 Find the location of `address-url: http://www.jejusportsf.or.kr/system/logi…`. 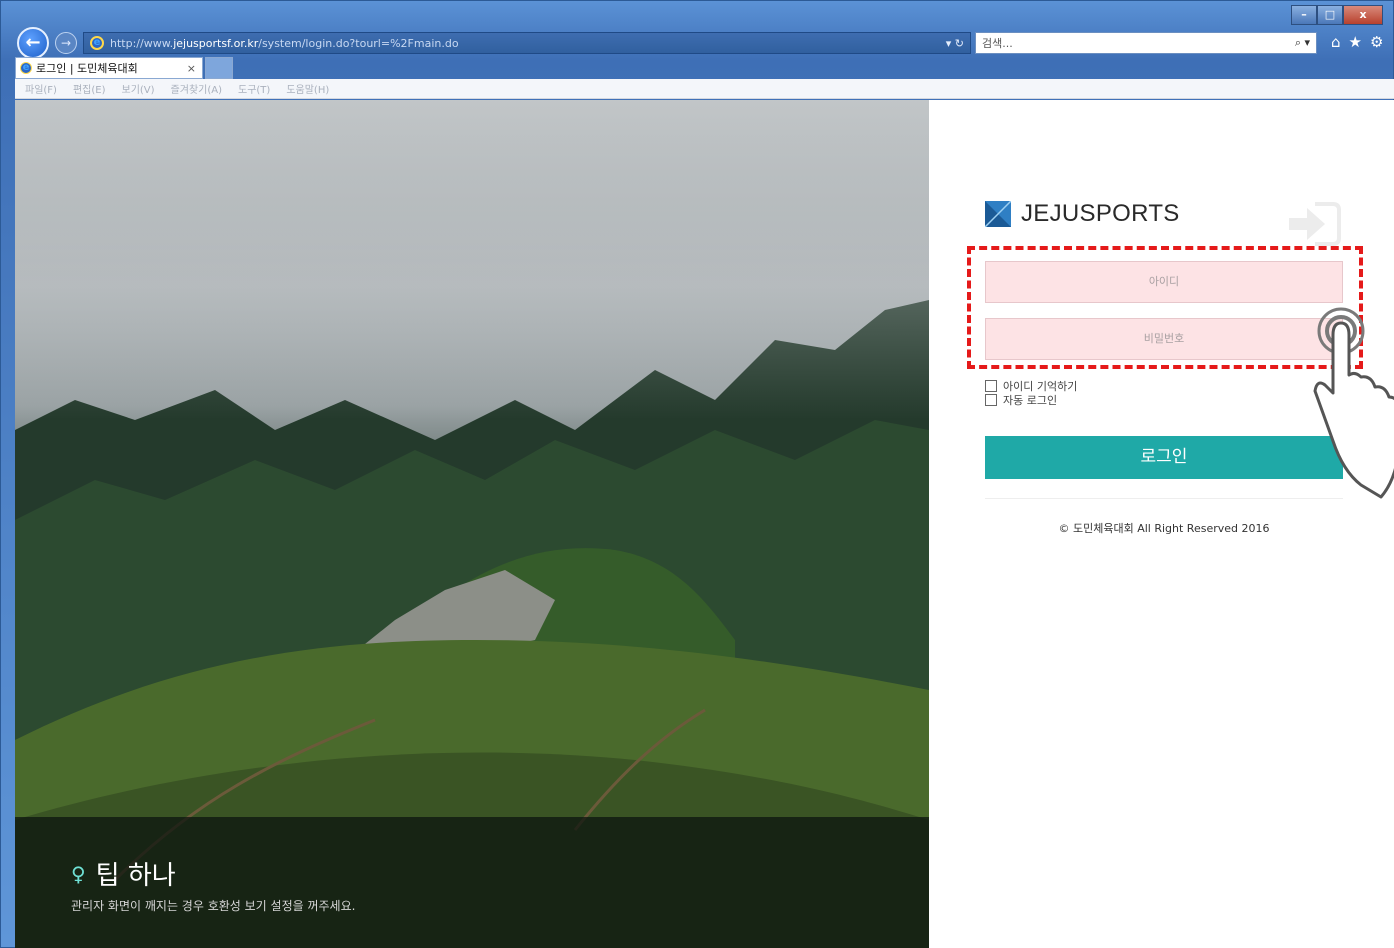

address-url: http://www.jejusportsf.or.kr/system/logi… is located at coordinates (284, 43).